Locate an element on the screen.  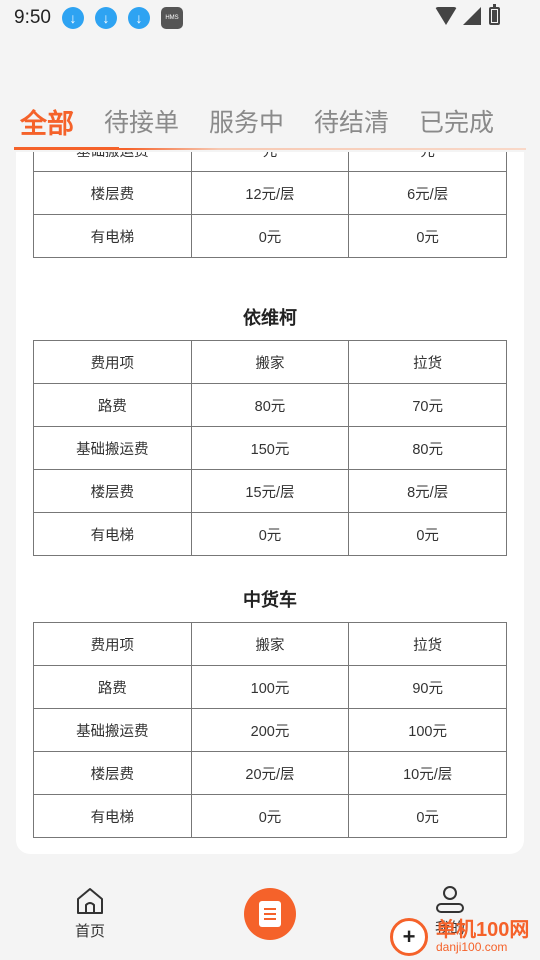
table-cell: 70元 is located at coordinates (427, 405).